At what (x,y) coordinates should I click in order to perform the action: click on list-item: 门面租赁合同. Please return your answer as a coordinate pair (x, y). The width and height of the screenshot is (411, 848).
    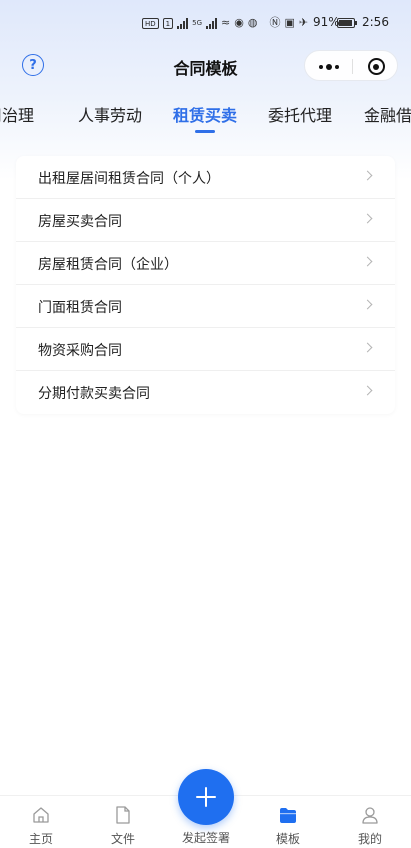
    Looking at the image, I should click on (205, 306).